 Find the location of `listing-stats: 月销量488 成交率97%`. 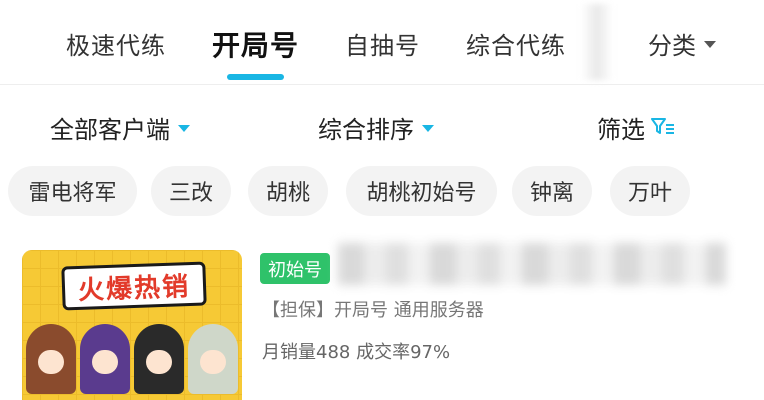

listing-stats: 月销量488 成交率97% is located at coordinates (356, 352).